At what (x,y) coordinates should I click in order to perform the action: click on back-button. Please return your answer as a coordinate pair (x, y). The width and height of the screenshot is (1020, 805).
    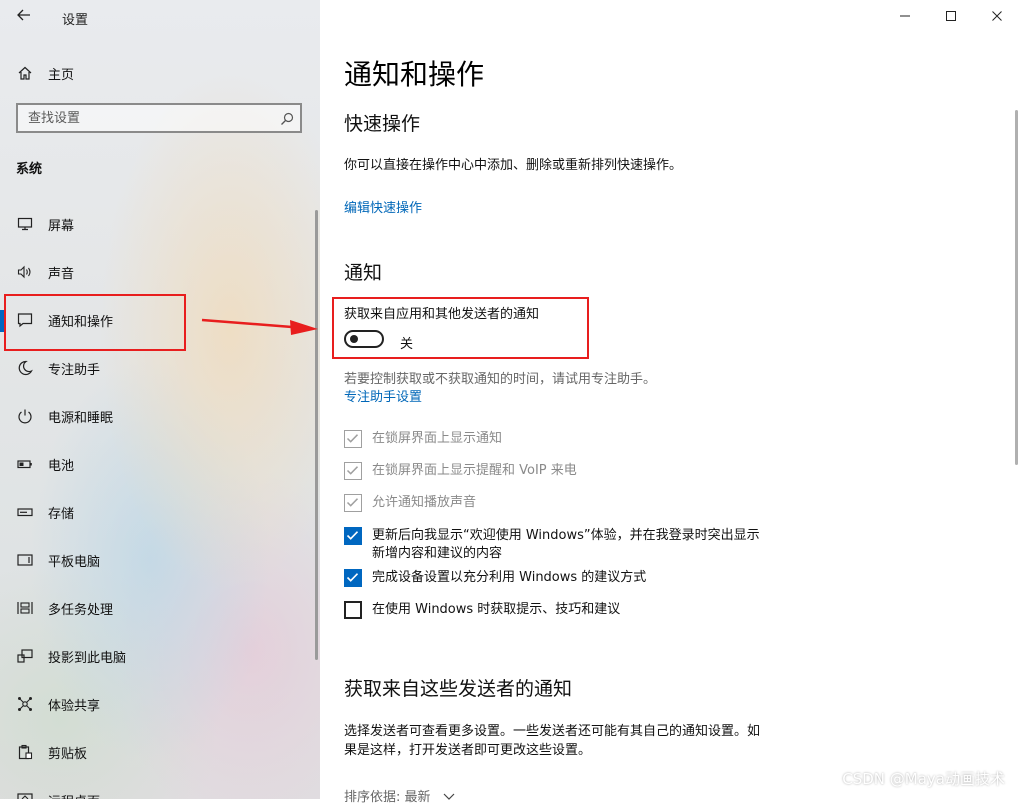
    Looking at the image, I should click on (24, 15).